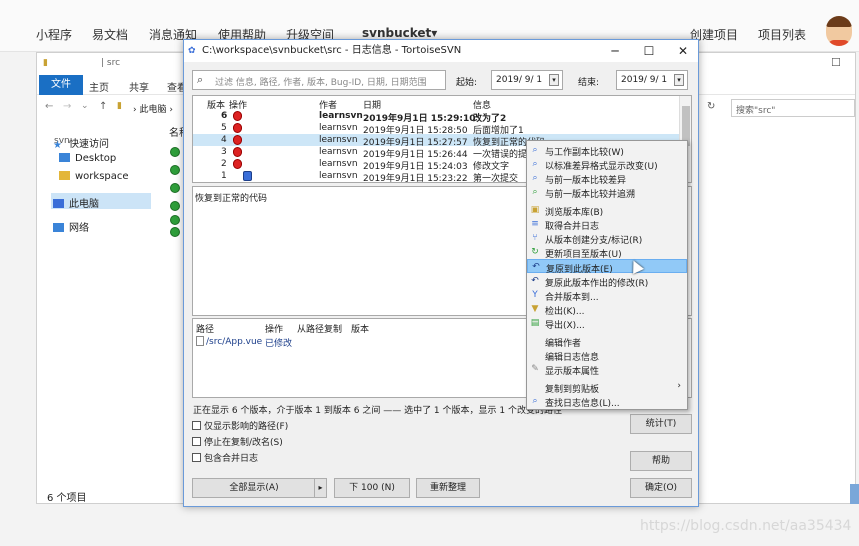  Describe the element at coordinates (442, 129) in the screenshot. I see `revision-row: 5 learnsvn 2019年9月1日 15:28:50 后面增加了1` at that location.